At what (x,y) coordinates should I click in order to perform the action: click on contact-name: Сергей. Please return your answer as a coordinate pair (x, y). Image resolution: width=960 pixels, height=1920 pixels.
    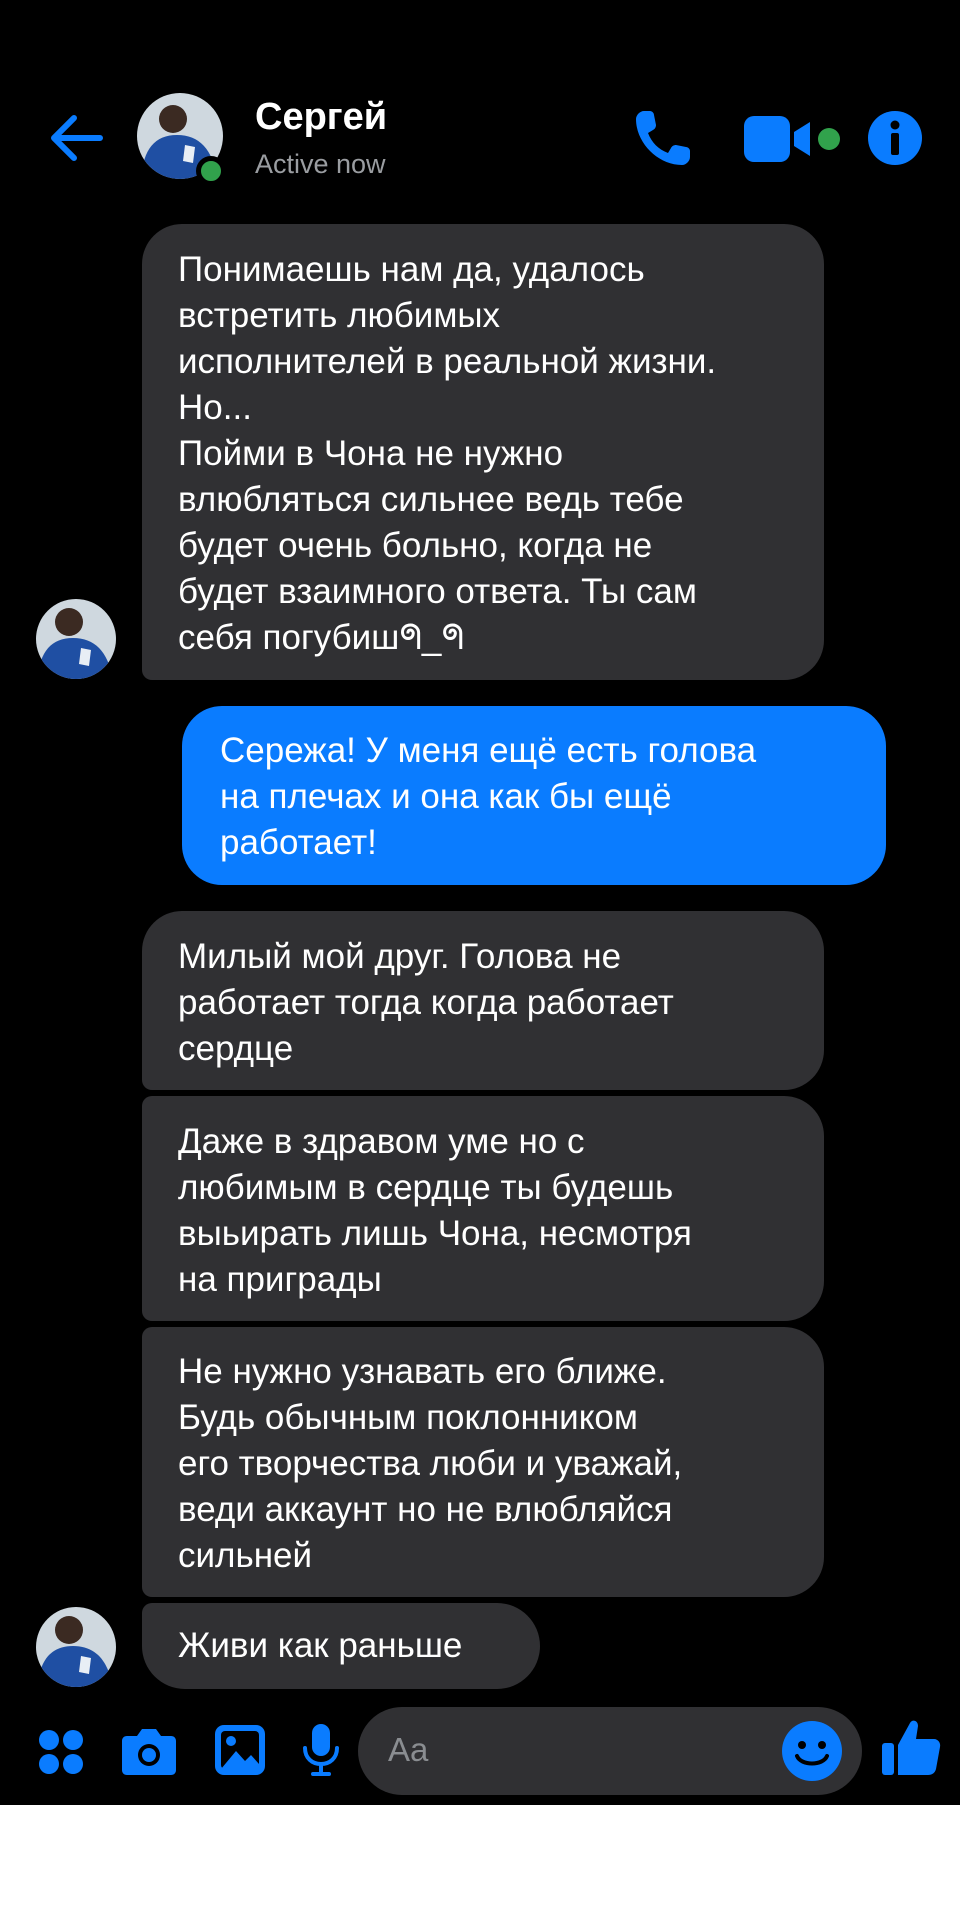
    Looking at the image, I should click on (321, 117).